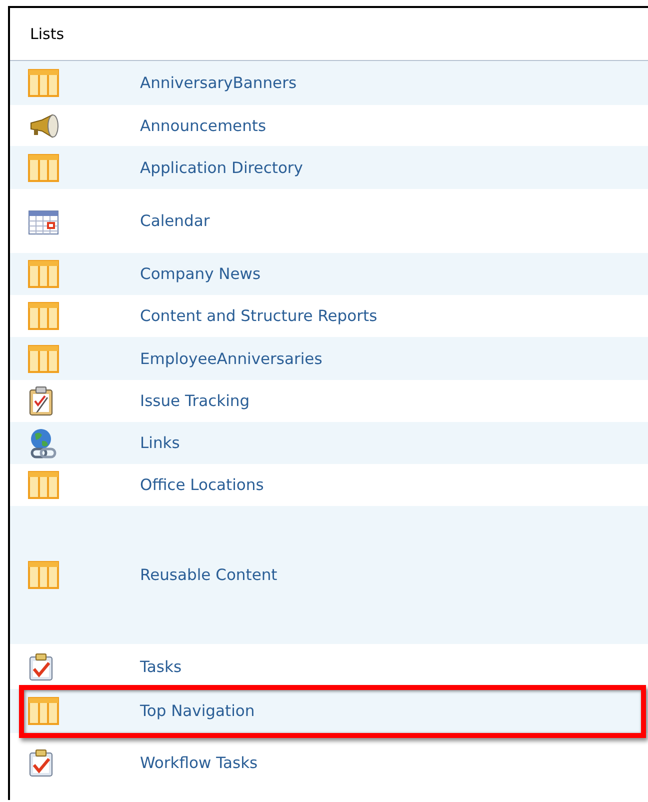 The image size is (648, 802). Describe the element at coordinates (203, 125) in the screenshot. I see `list-link: Announcements` at that location.